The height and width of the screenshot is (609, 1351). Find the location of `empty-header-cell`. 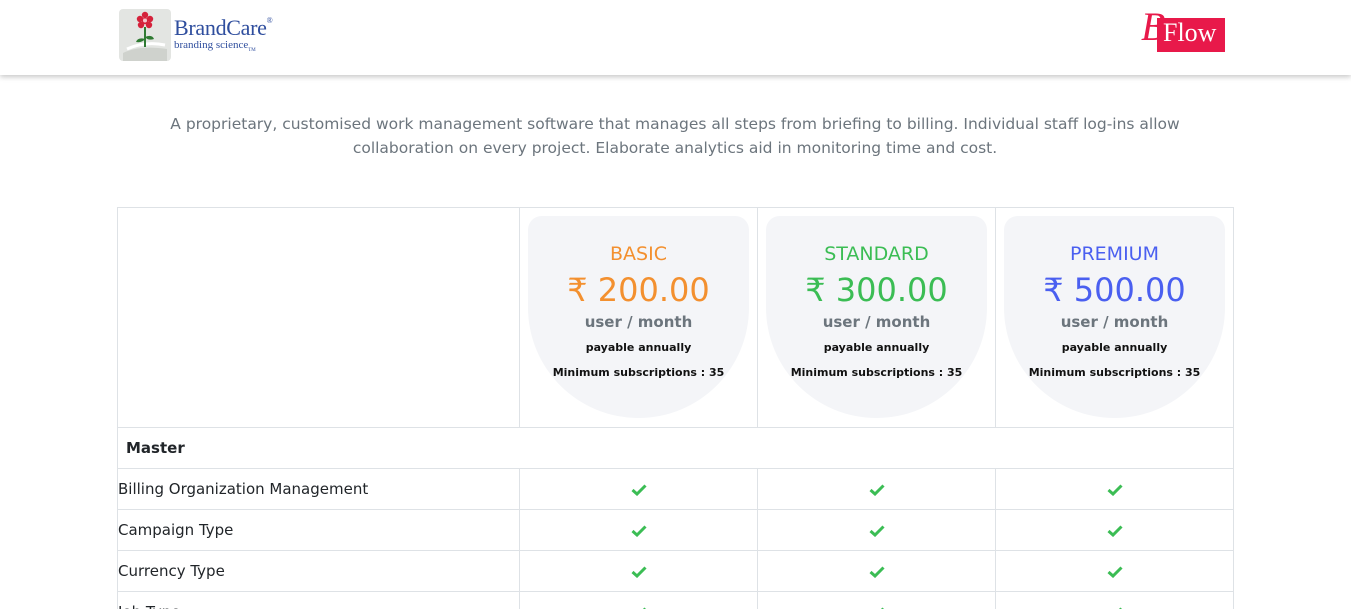

empty-header-cell is located at coordinates (318, 317).